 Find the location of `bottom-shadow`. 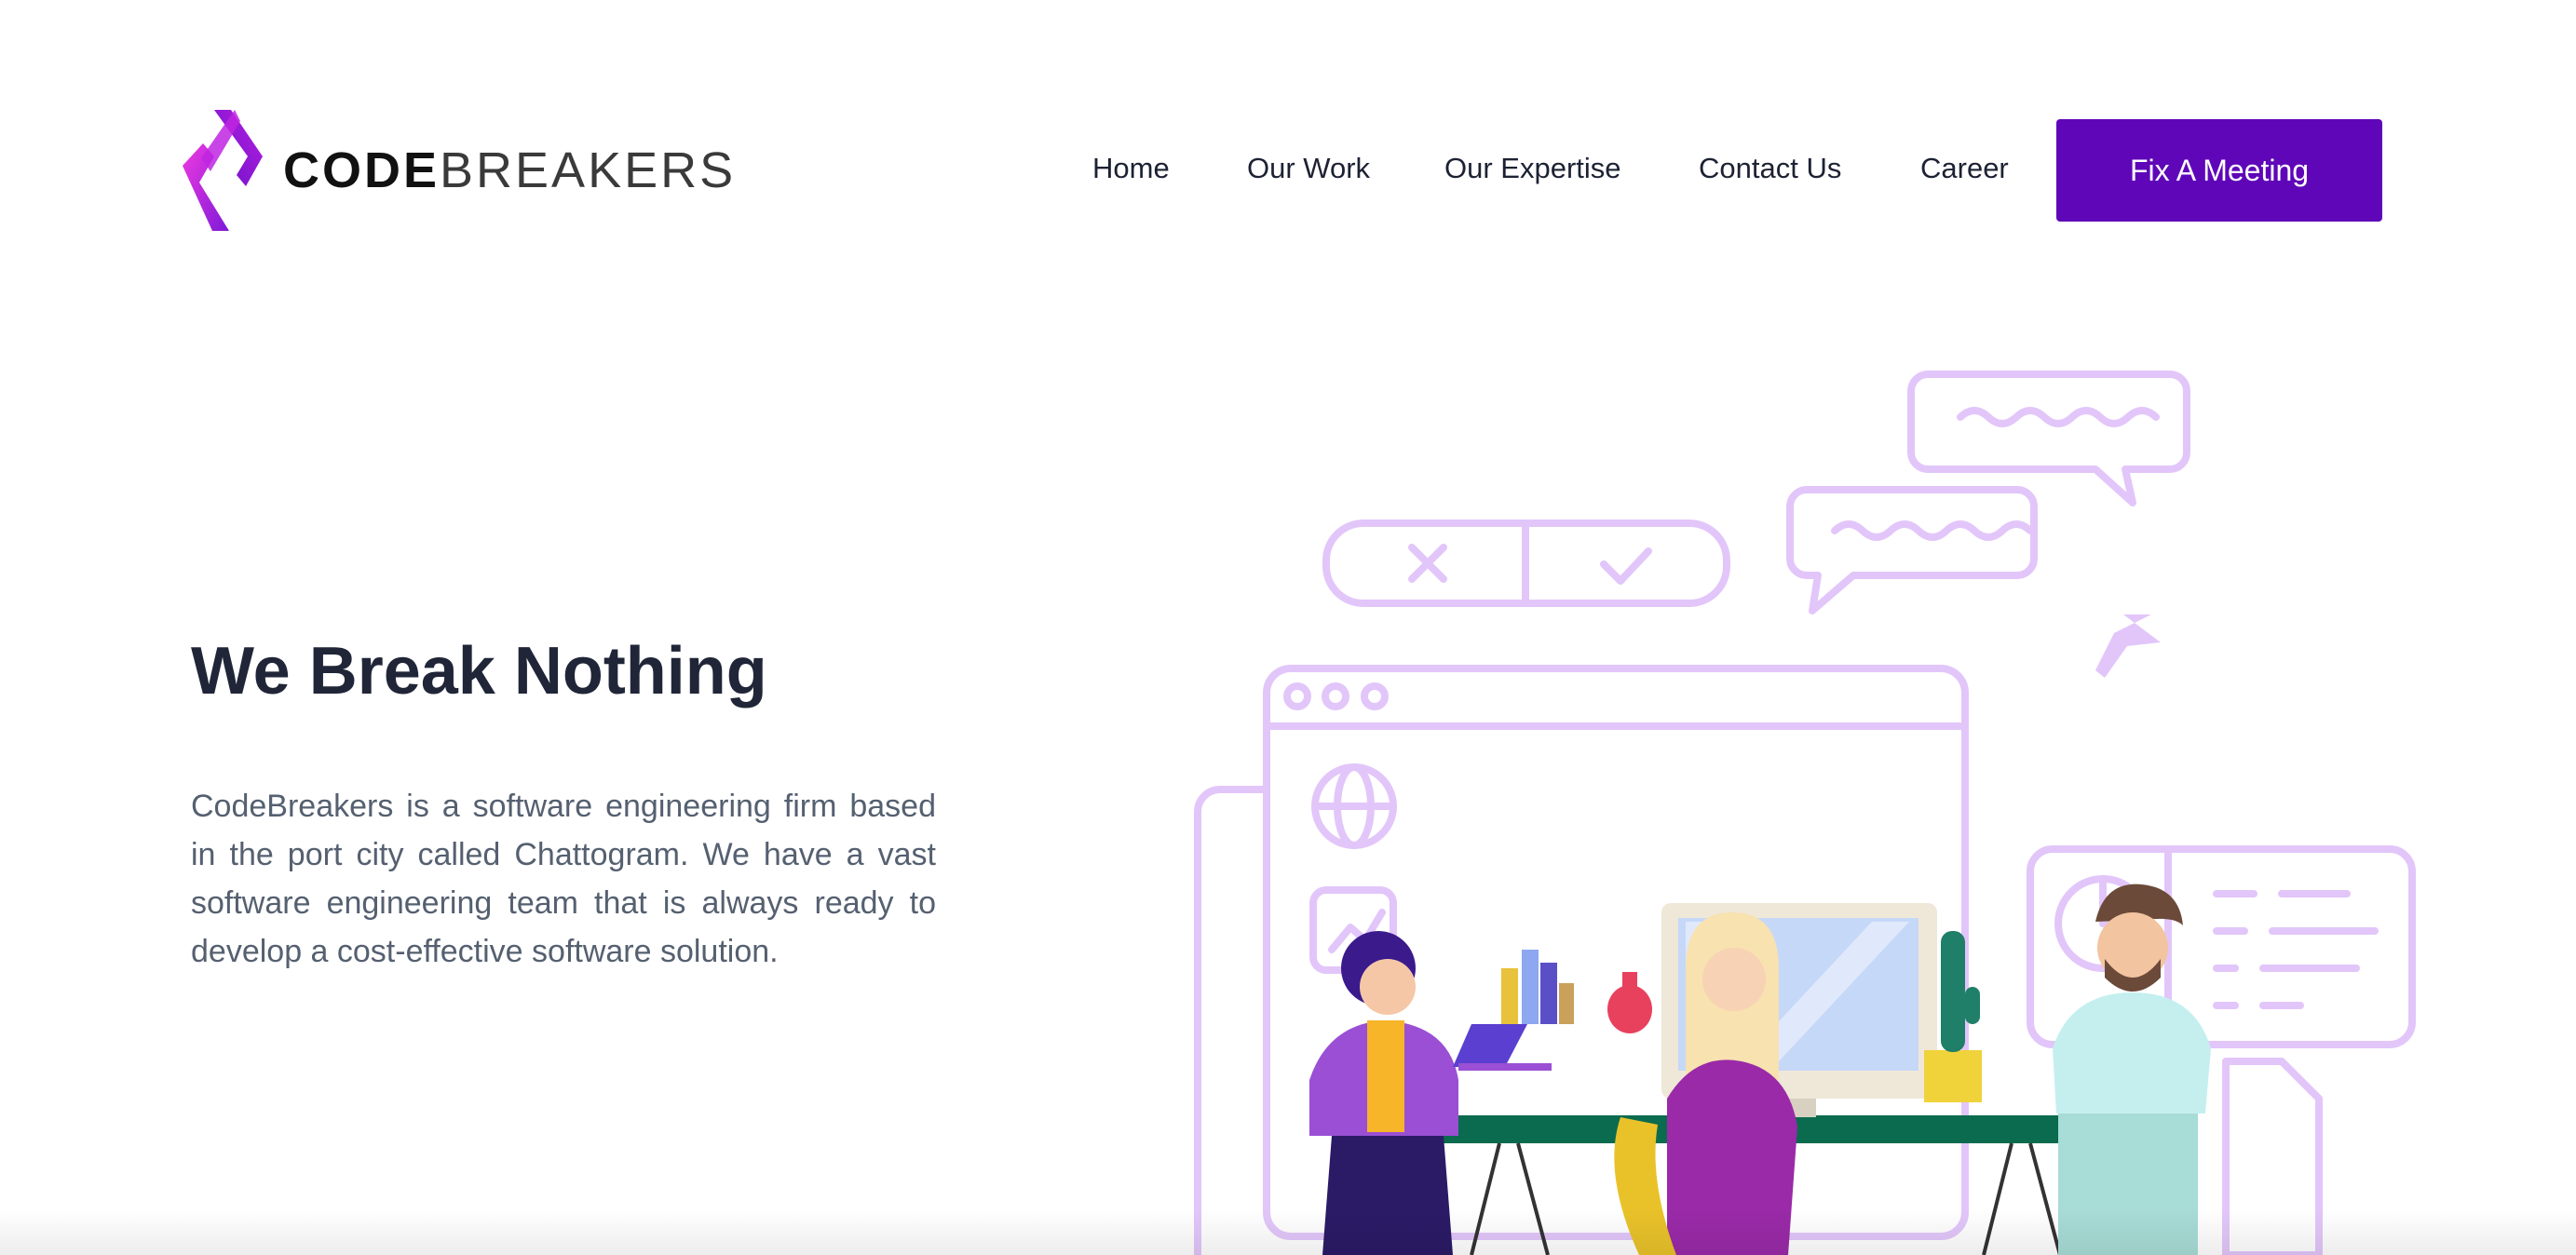

bottom-shadow is located at coordinates (1288, 1231).